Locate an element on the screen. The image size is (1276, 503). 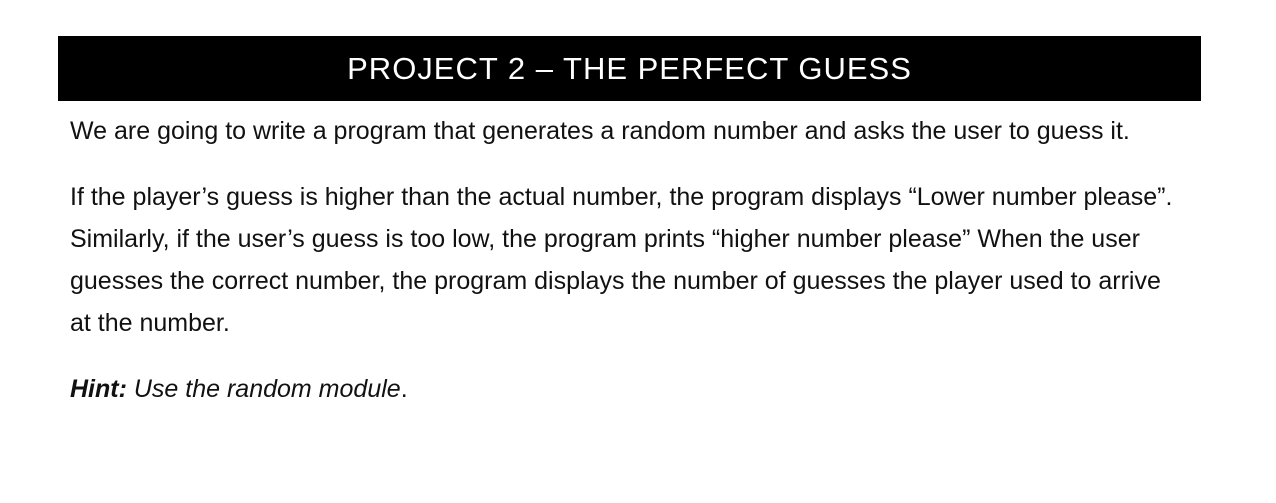
page-title: PROJECT 2 – THE PERFECT GUESS is located at coordinates (629, 68).